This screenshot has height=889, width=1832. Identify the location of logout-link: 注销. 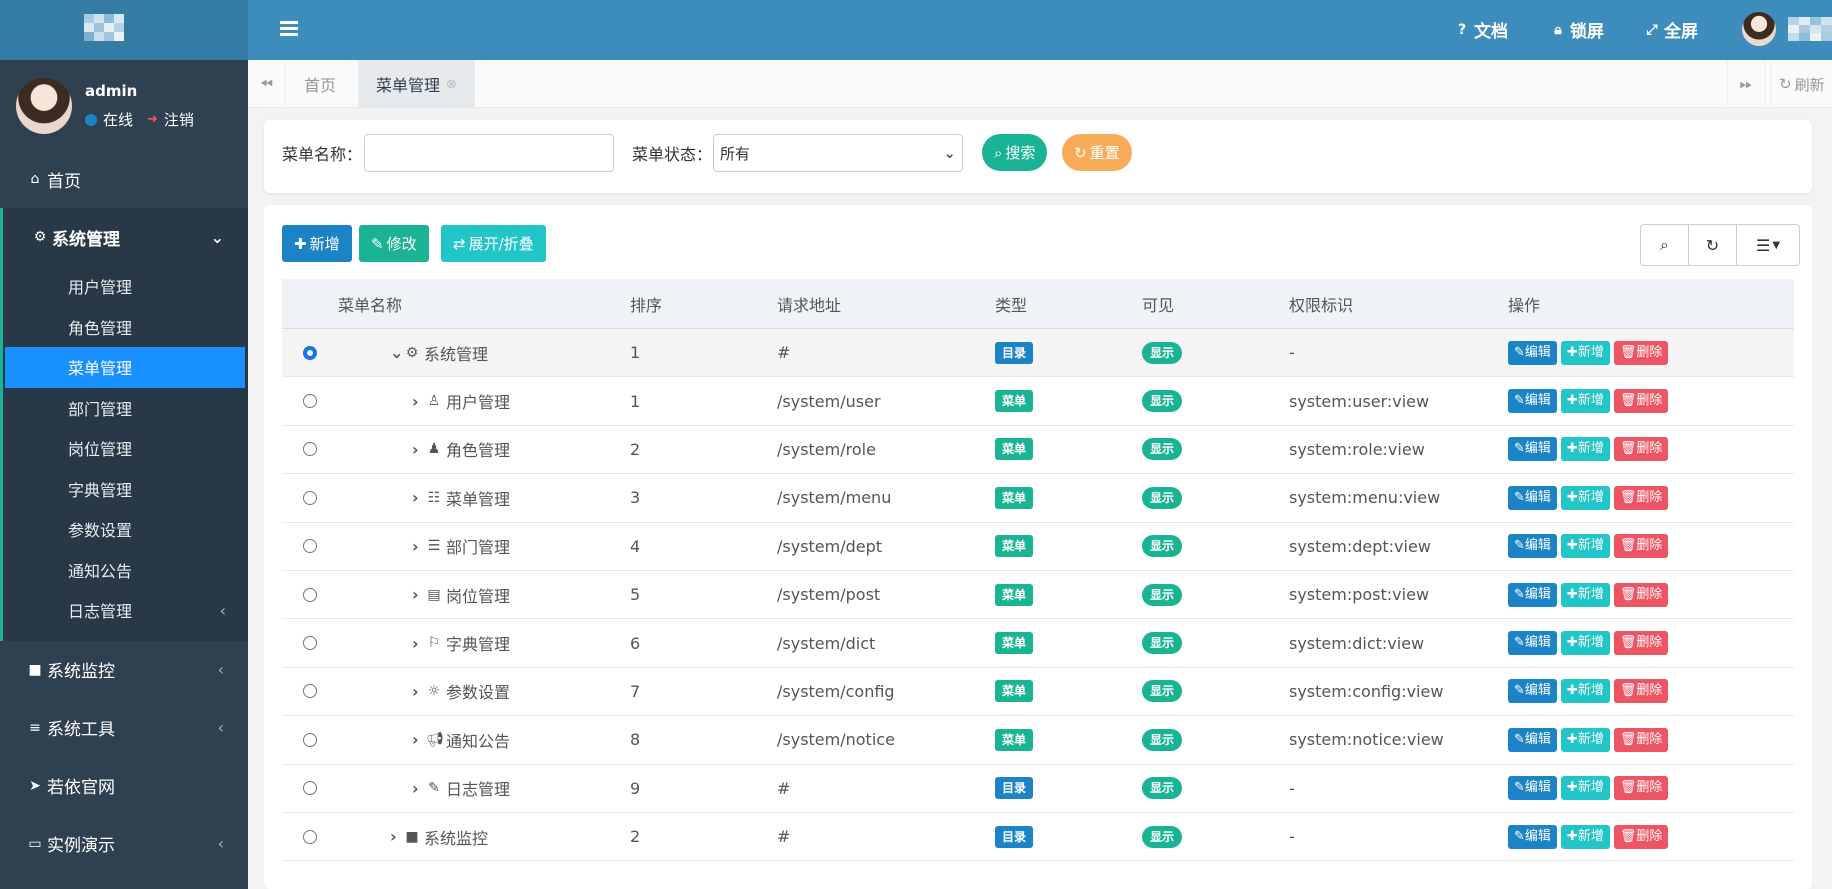
(179, 119).